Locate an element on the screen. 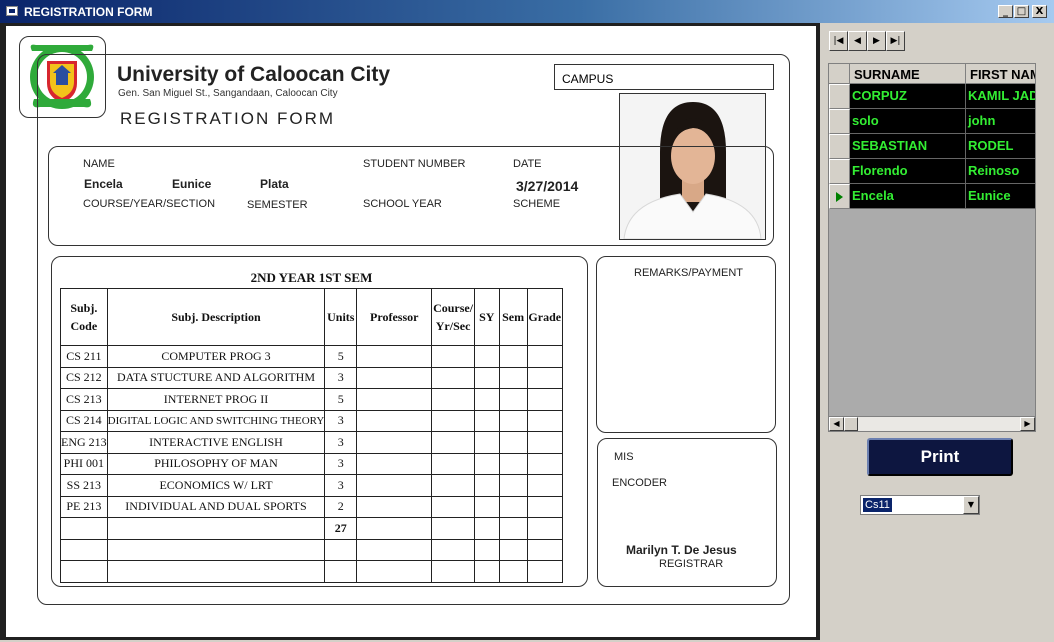 The width and height of the screenshot is (1054, 642). schedule-row: ENG 213 INTERACTIVE ENGLISH 3 is located at coordinates (311, 442).